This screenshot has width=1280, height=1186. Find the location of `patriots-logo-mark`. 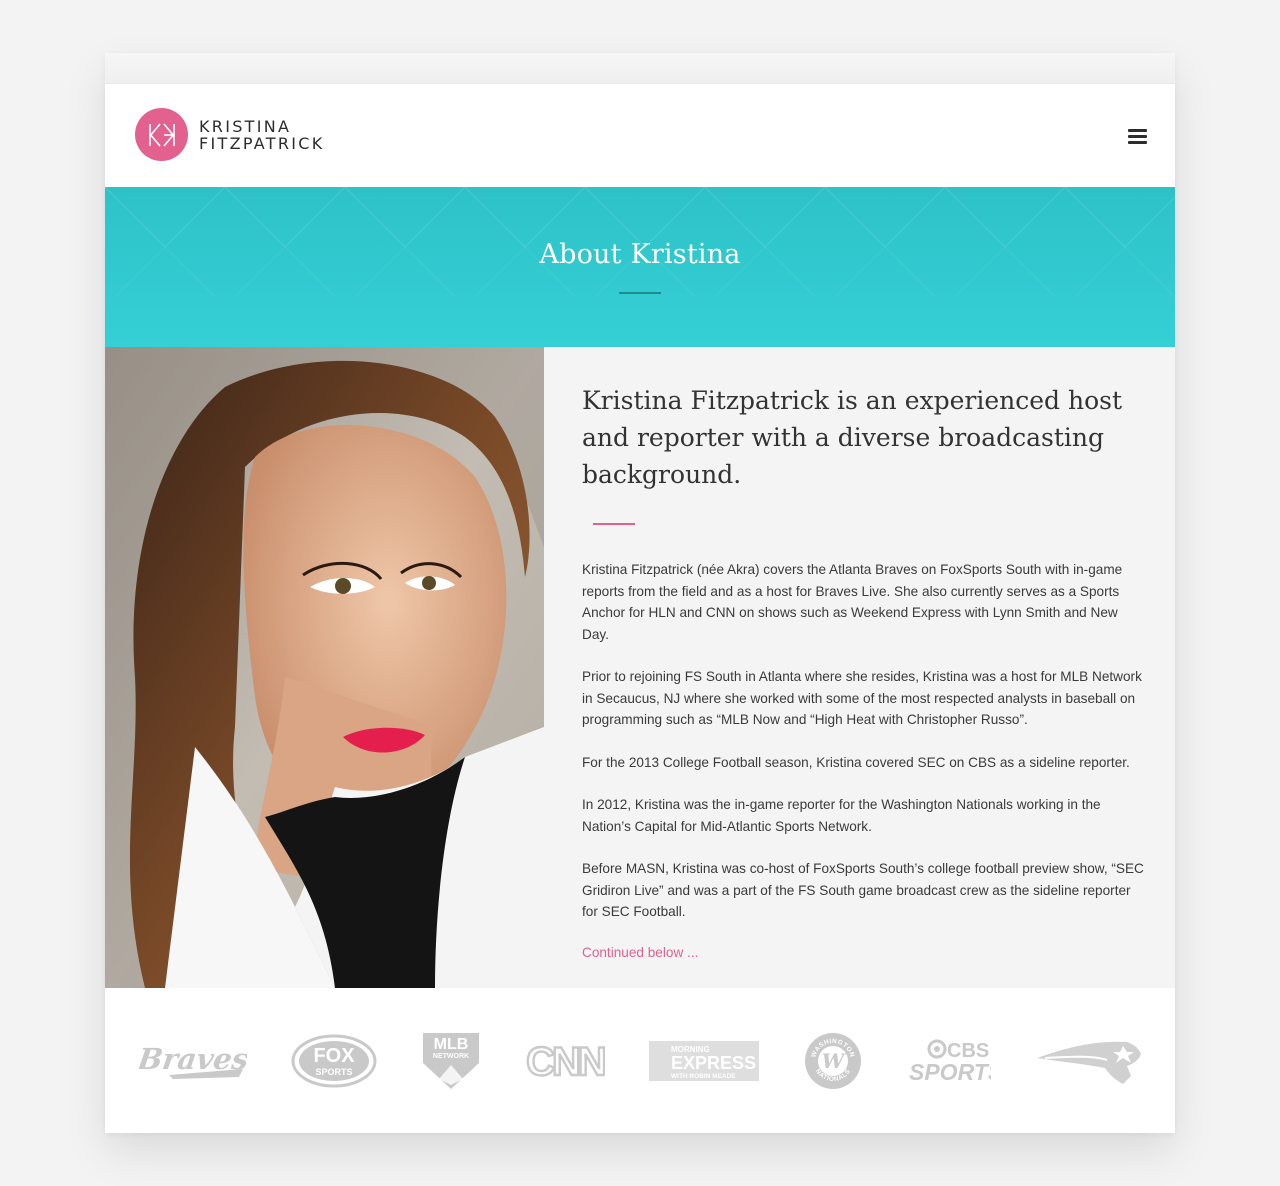

patriots-logo-mark is located at coordinates (1089, 1062).